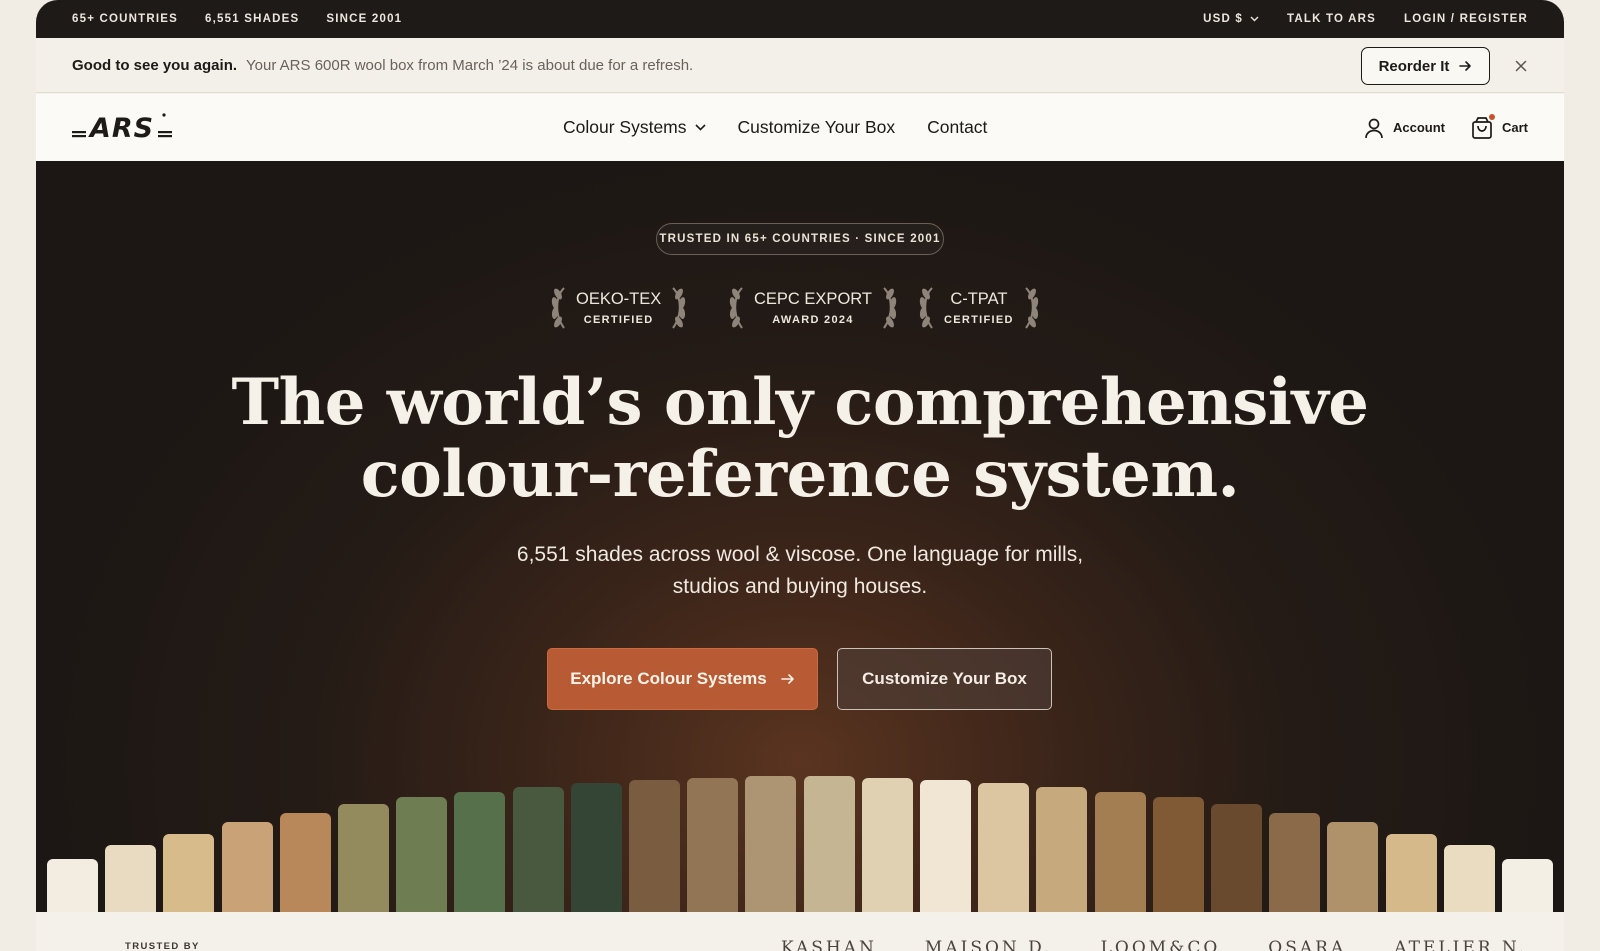 This screenshot has height=951, width=1600. What do you see at coordinates (1160, 944) in the screenshot?
I see `brand-logo: LOOM&CO` at bounding box center [1160, 944].